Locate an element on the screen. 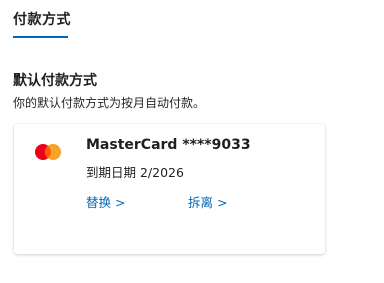 Image resolution: width=384 pixels, height=283 pixels. tab-payment-methods: 付款方式 is located at coordinates (42, 19).